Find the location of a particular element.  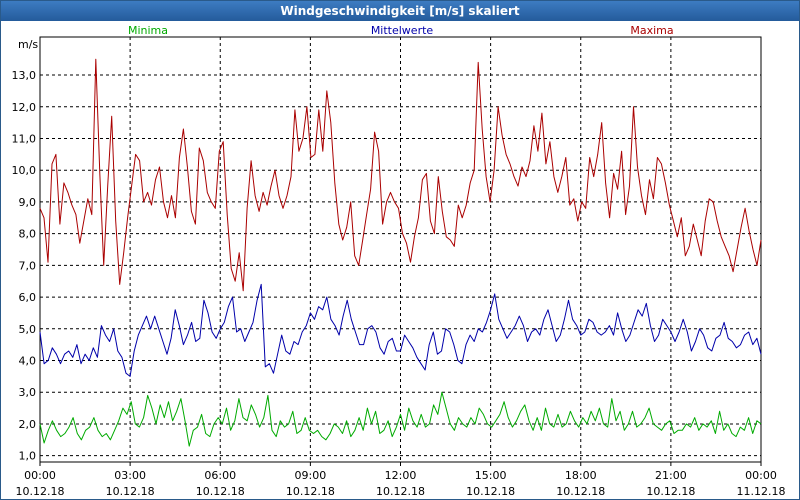

x-tick-time: 03:00 is located at coordinates (130, 475).